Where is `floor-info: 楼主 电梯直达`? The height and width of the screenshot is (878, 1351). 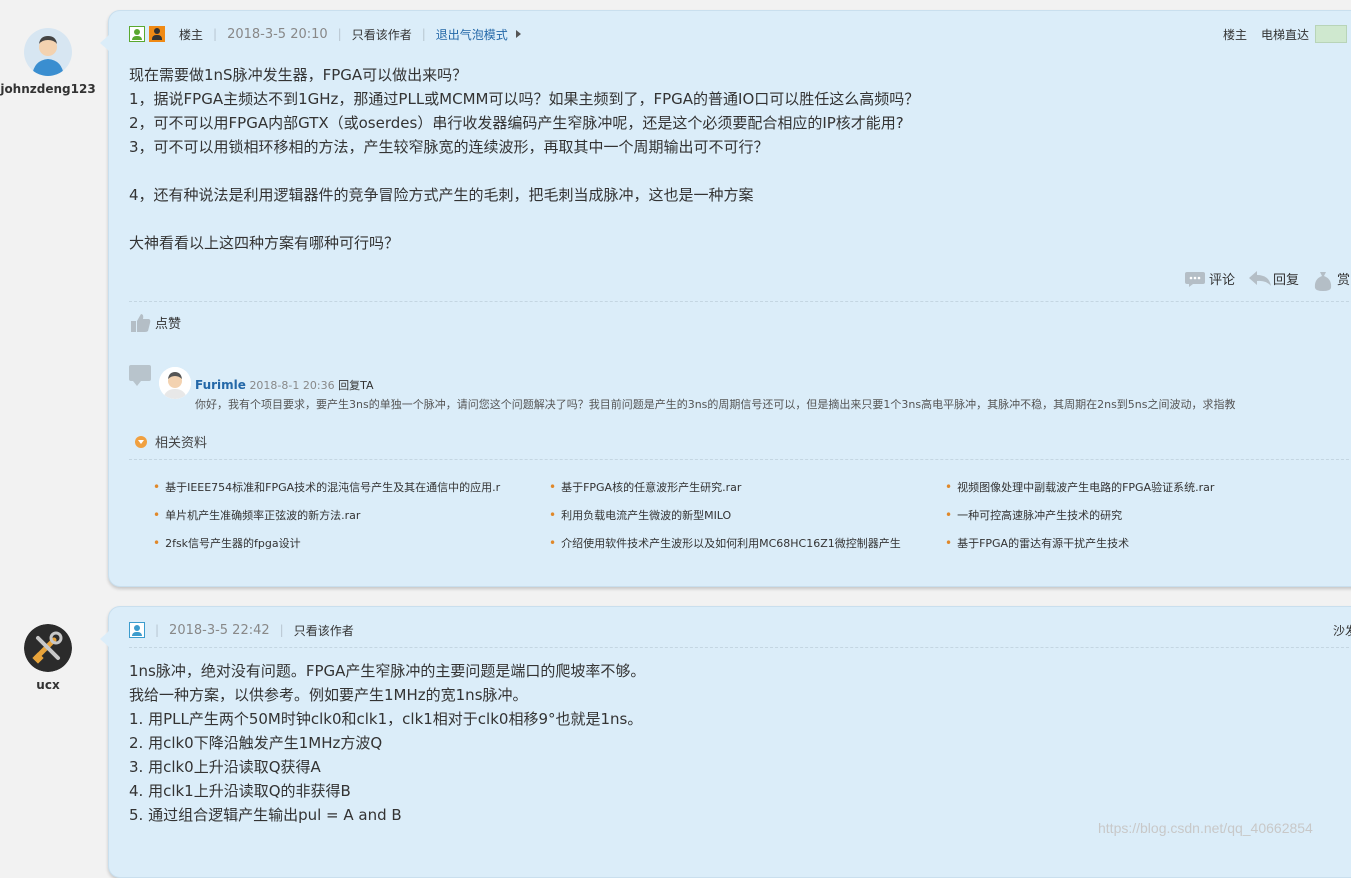 floor-info: 楼主 电梯直达 is located at coordinates (1285, 34).